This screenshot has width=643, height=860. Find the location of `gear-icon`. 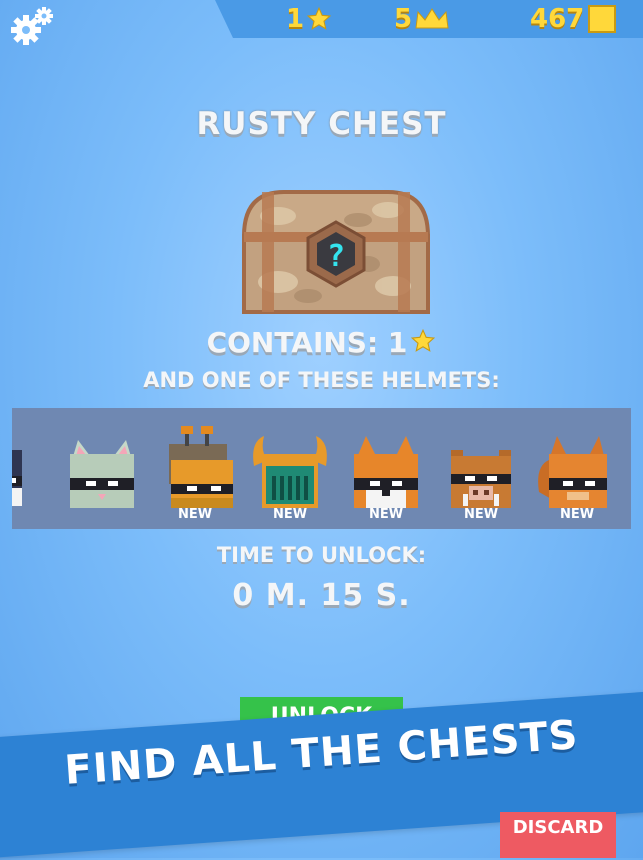

gear-icon is located at coordinates (32, 26).